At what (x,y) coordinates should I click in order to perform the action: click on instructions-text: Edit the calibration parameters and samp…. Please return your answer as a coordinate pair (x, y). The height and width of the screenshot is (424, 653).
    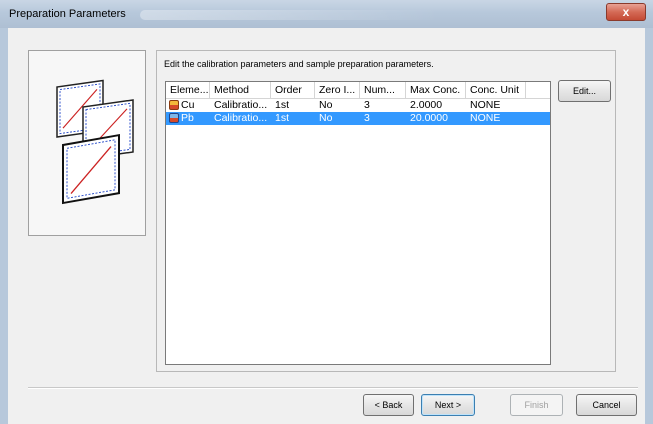
    Looking at the image, I should click on (299, 64).